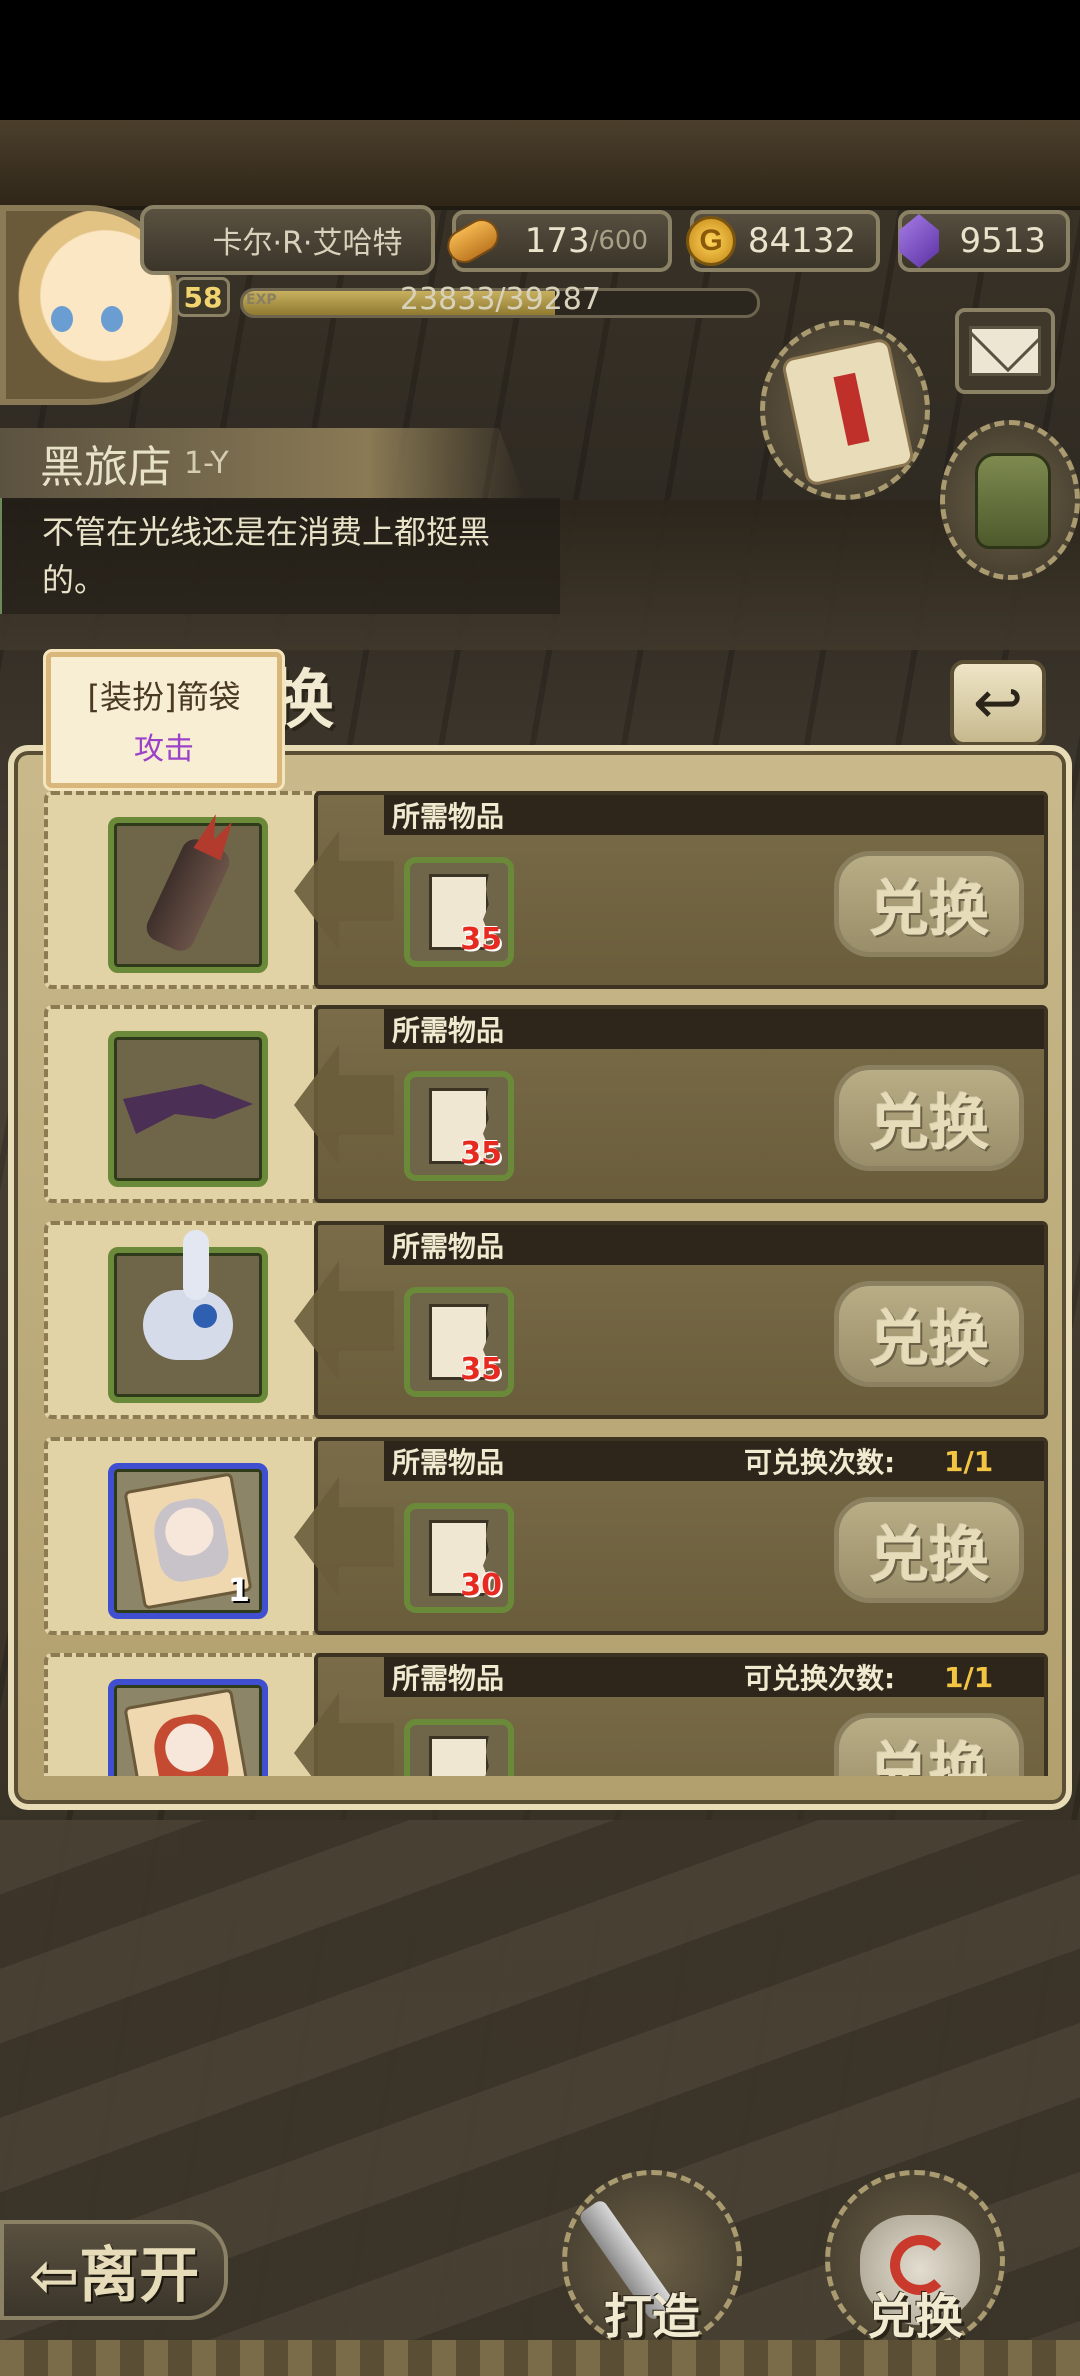 This screenshot has height=2376, width=1080. What do you see at coordinates (998, 703) in the screenshot?
I see `back-button: ↩` at bounding box center [998, 703].